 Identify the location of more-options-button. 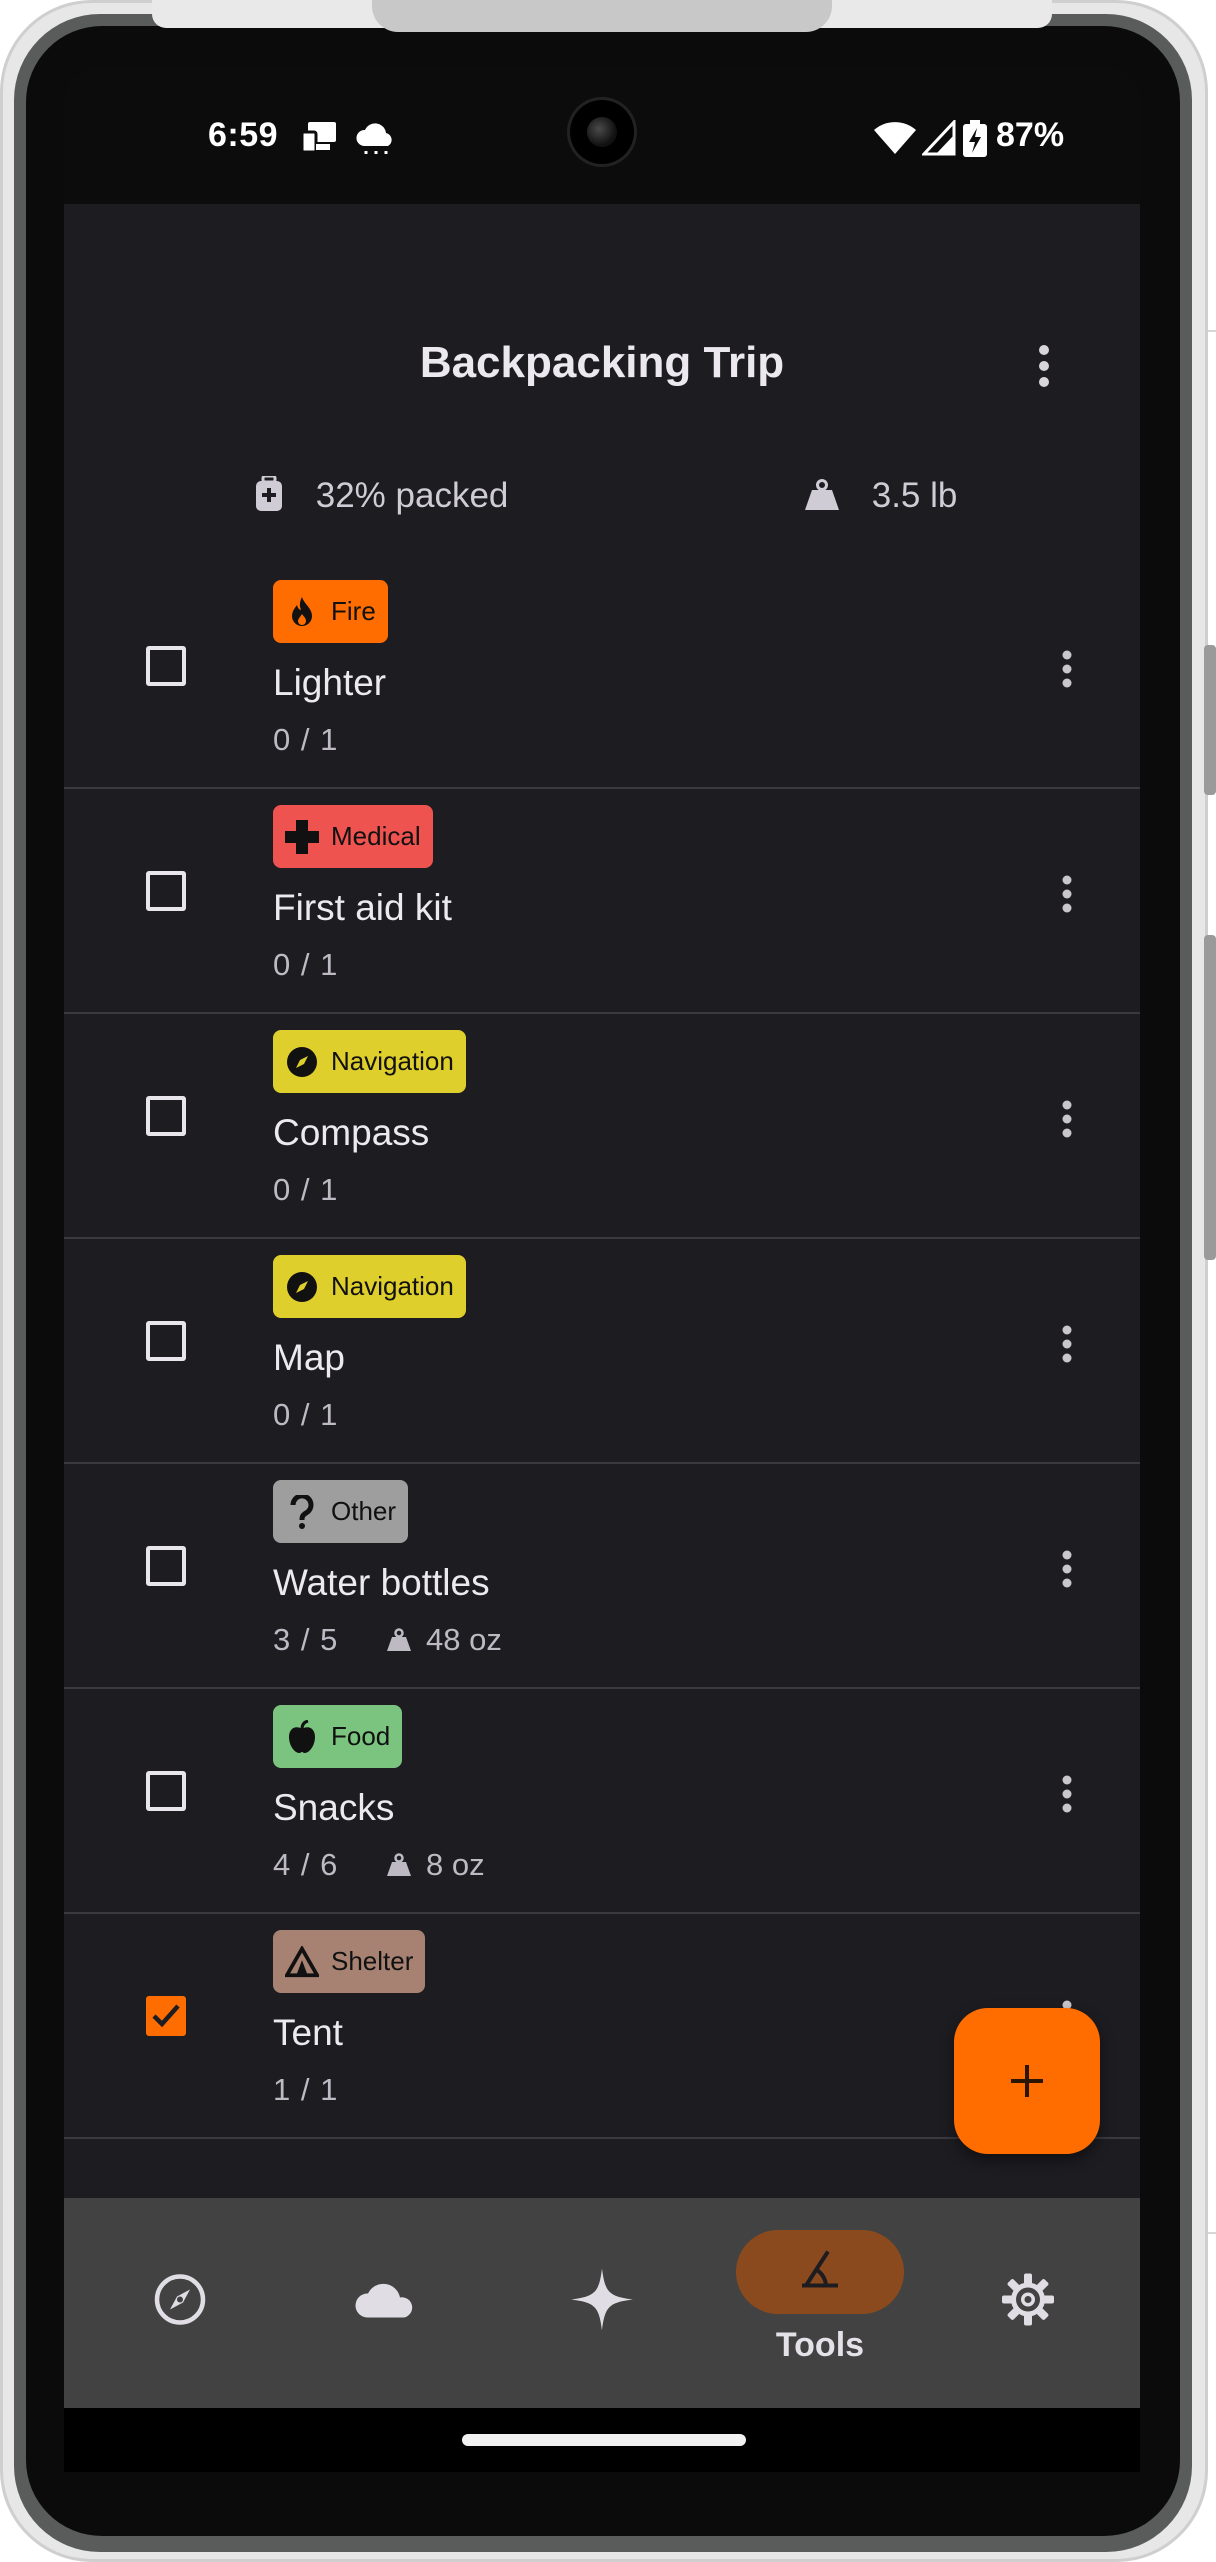
(1044, 366).